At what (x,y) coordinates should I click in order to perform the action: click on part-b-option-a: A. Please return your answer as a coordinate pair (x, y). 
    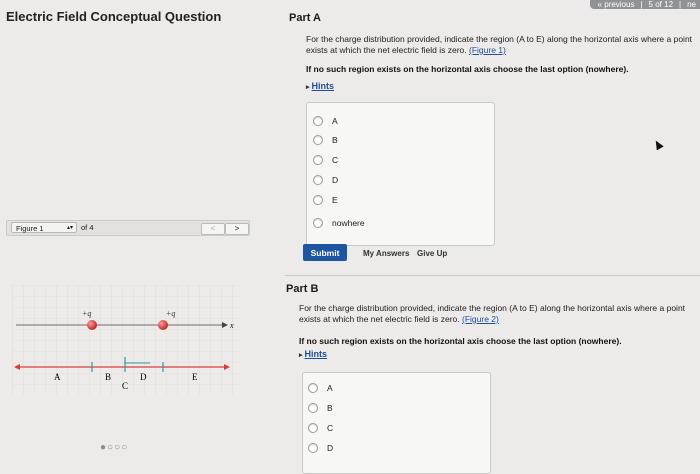
    Looking at the image, I should click on (320, 388).